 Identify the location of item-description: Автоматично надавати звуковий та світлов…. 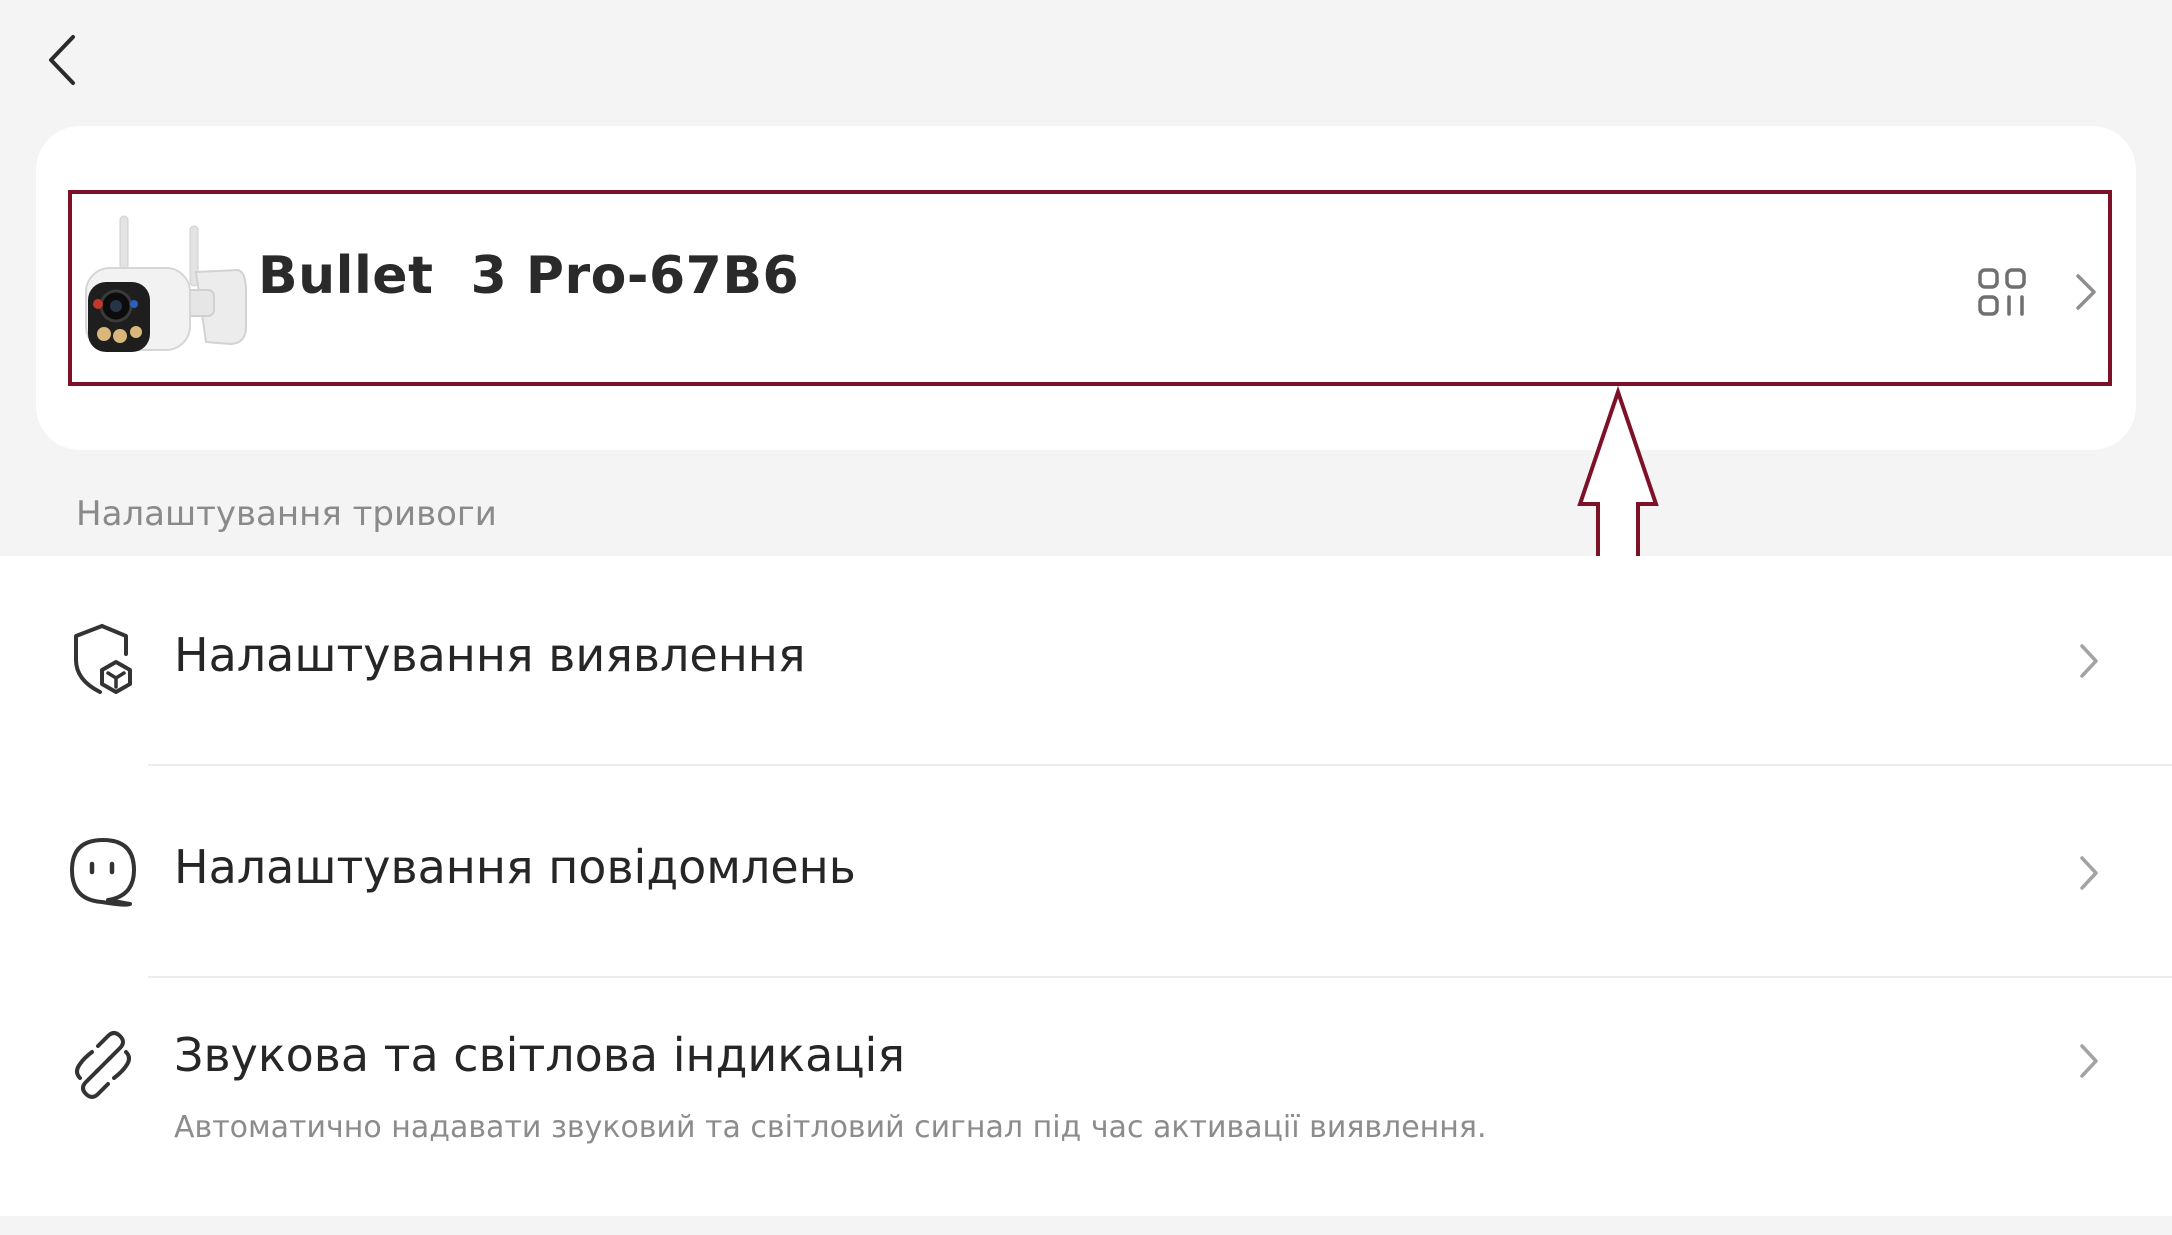
(830, 1127).